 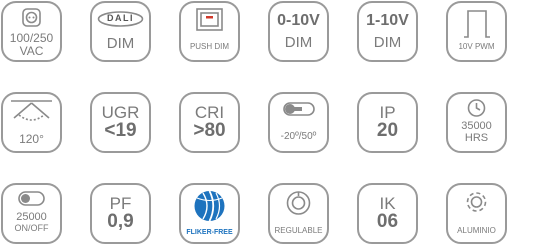 What do you see at coordinates (387, 31) in the screenshot?
I see `tile-1-10v: 1-10V DIM` at bounding box center [387, 31].